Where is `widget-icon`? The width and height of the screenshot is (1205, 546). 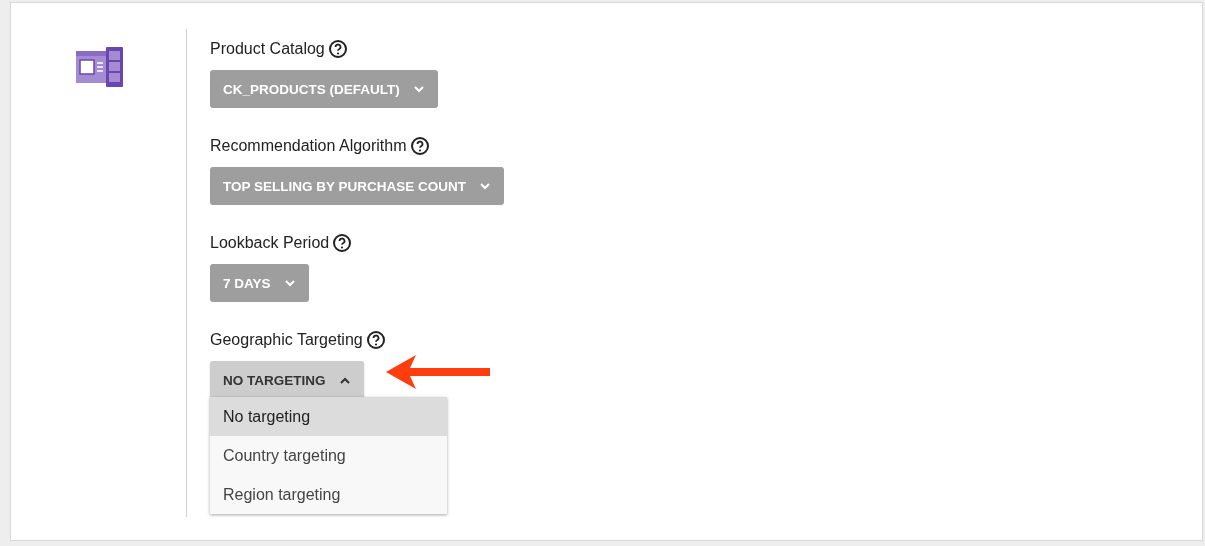
widget-icon is located at coordinates (100, 67).